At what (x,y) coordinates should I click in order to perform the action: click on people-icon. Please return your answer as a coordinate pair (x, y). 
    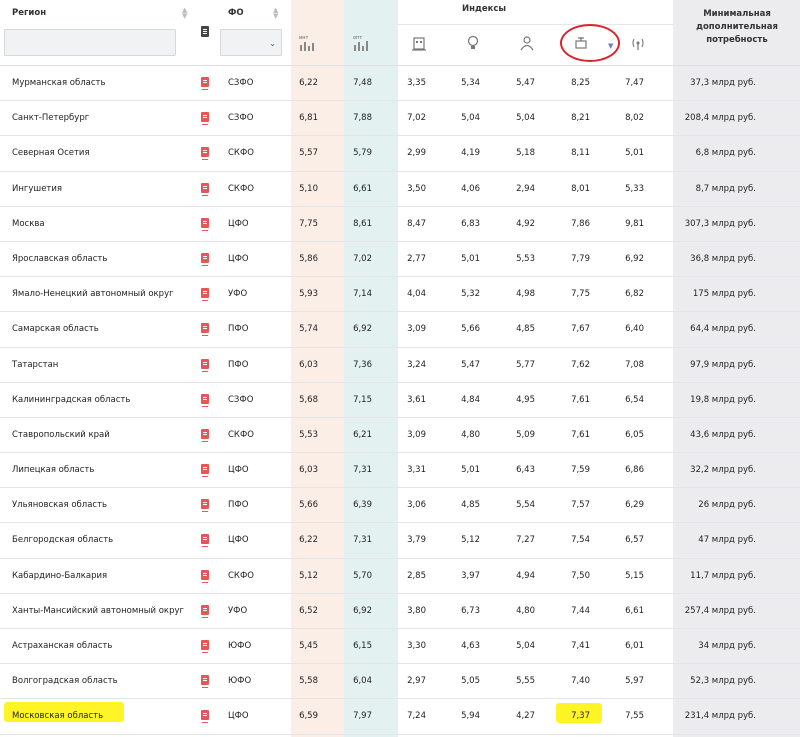
    Looking at the image, I should click on (527, 43).